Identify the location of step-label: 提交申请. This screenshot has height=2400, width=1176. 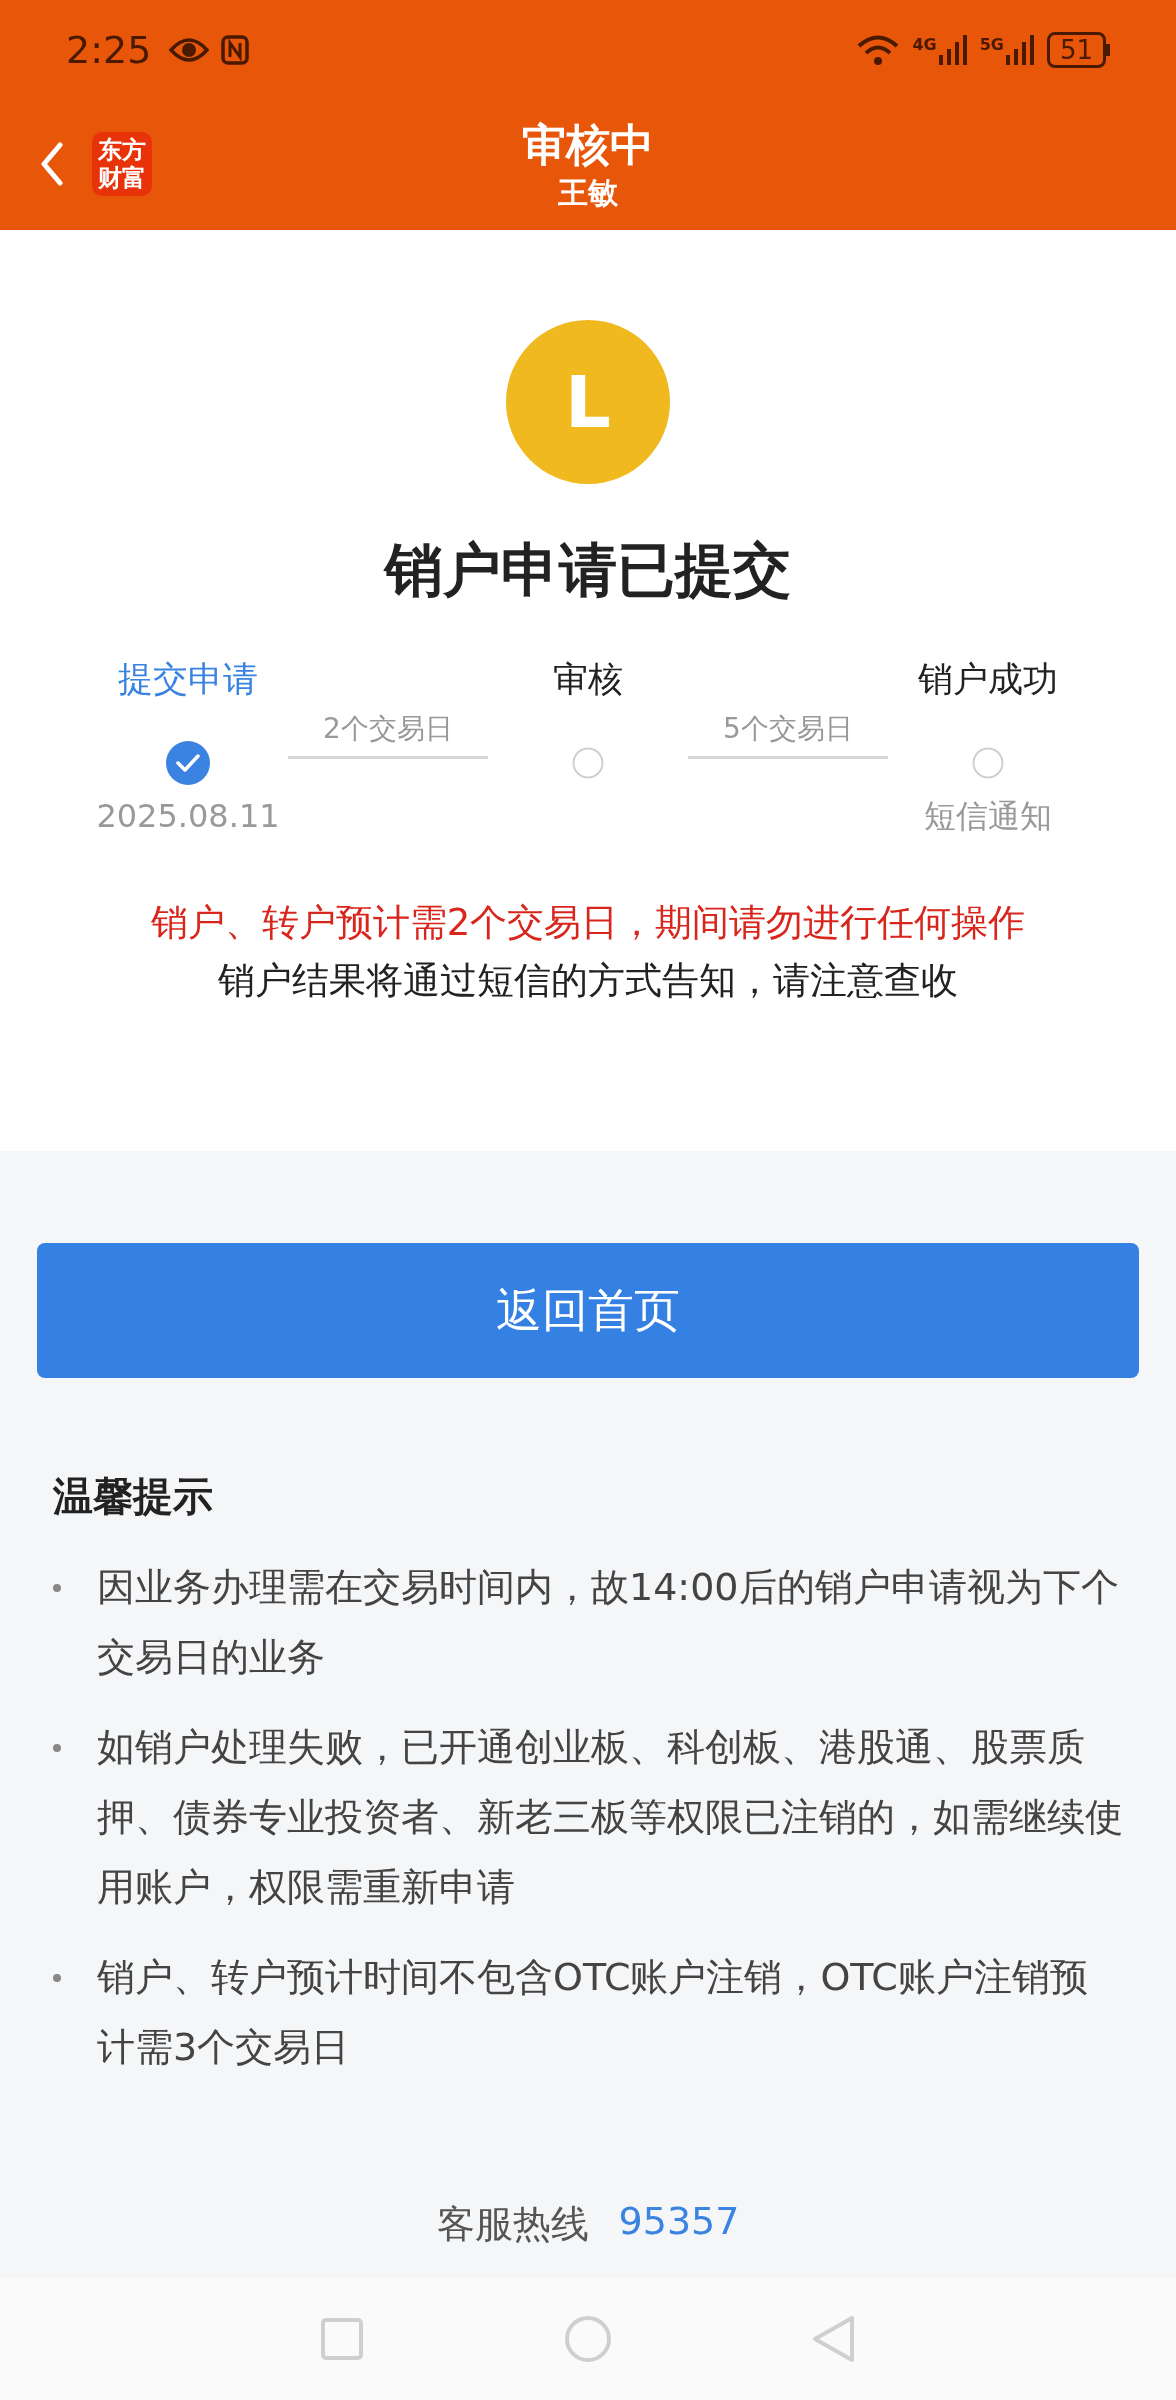
(188, 679).